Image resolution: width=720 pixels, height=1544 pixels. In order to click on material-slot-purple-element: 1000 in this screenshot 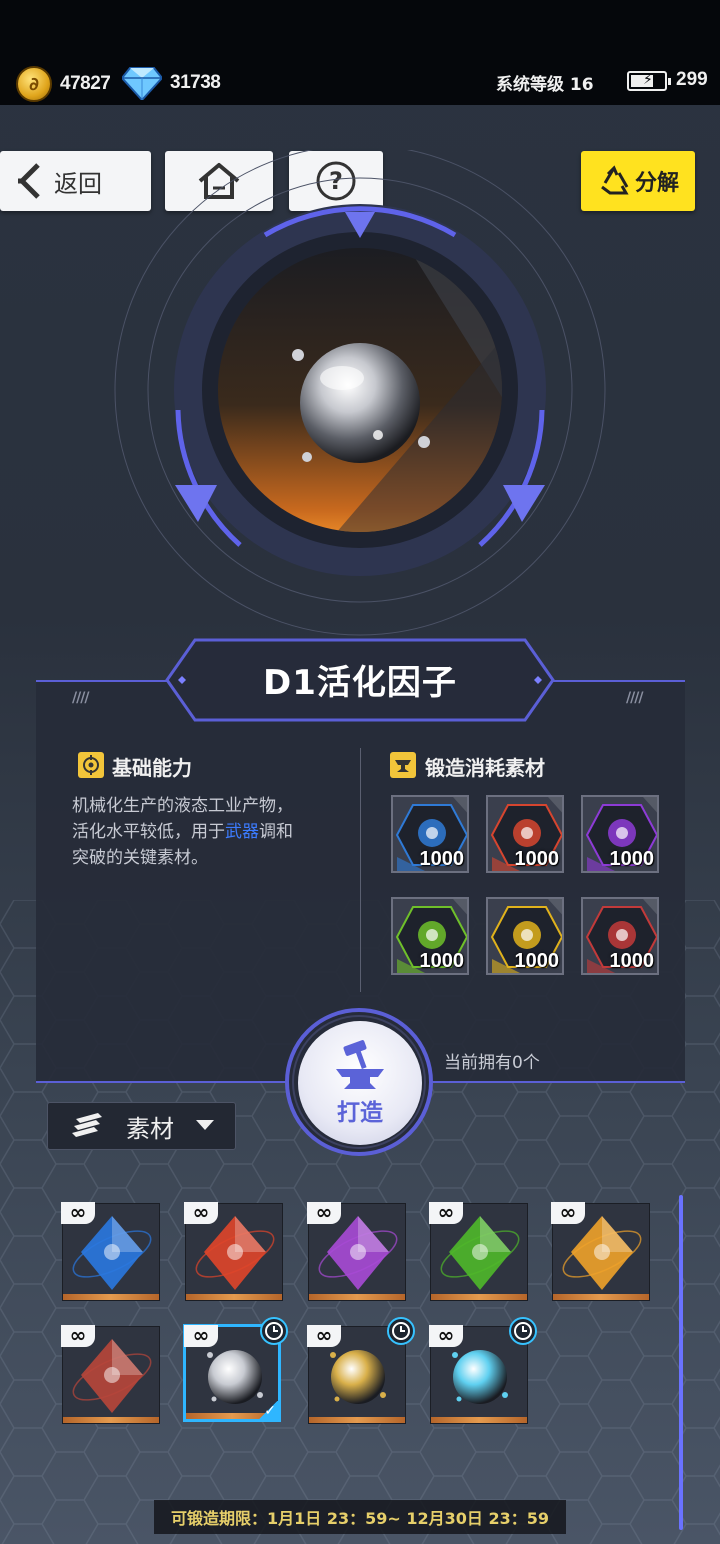, I will do `click(620, 834)`.